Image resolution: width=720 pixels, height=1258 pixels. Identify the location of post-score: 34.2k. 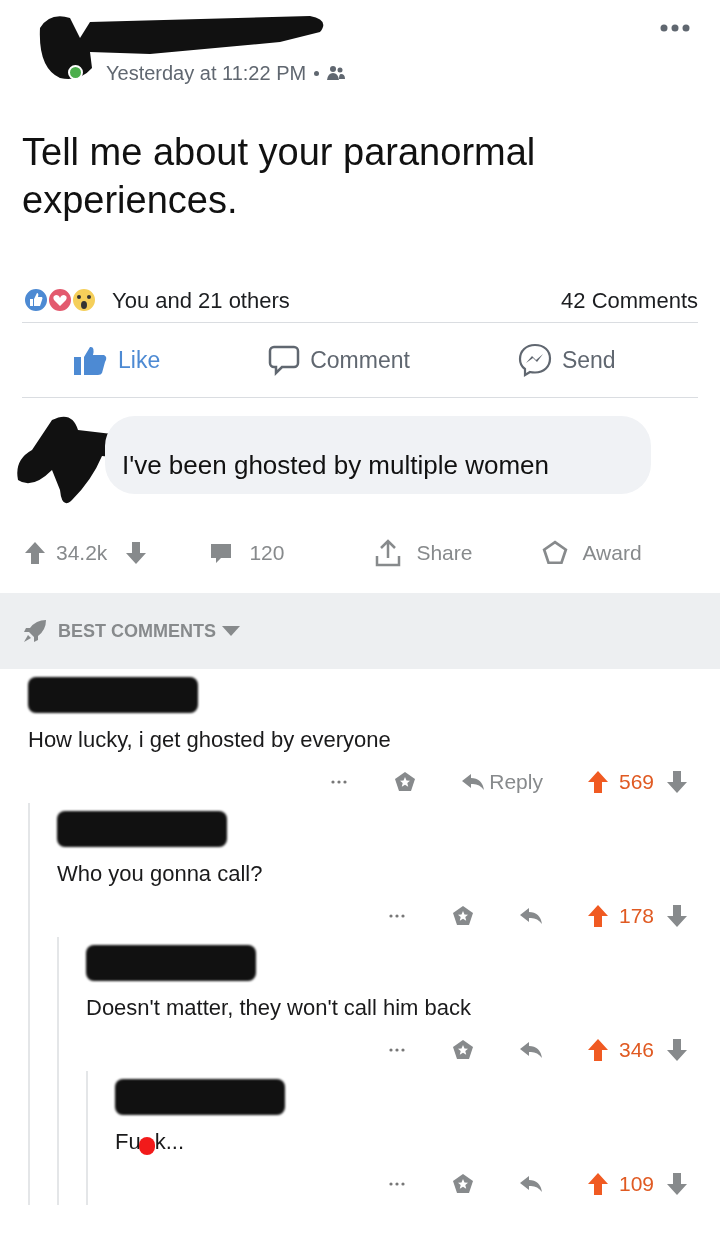
(82, 553).